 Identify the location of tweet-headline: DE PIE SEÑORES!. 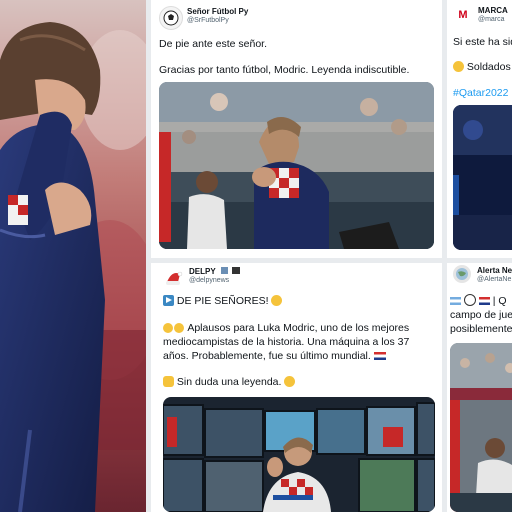
(222, 301).